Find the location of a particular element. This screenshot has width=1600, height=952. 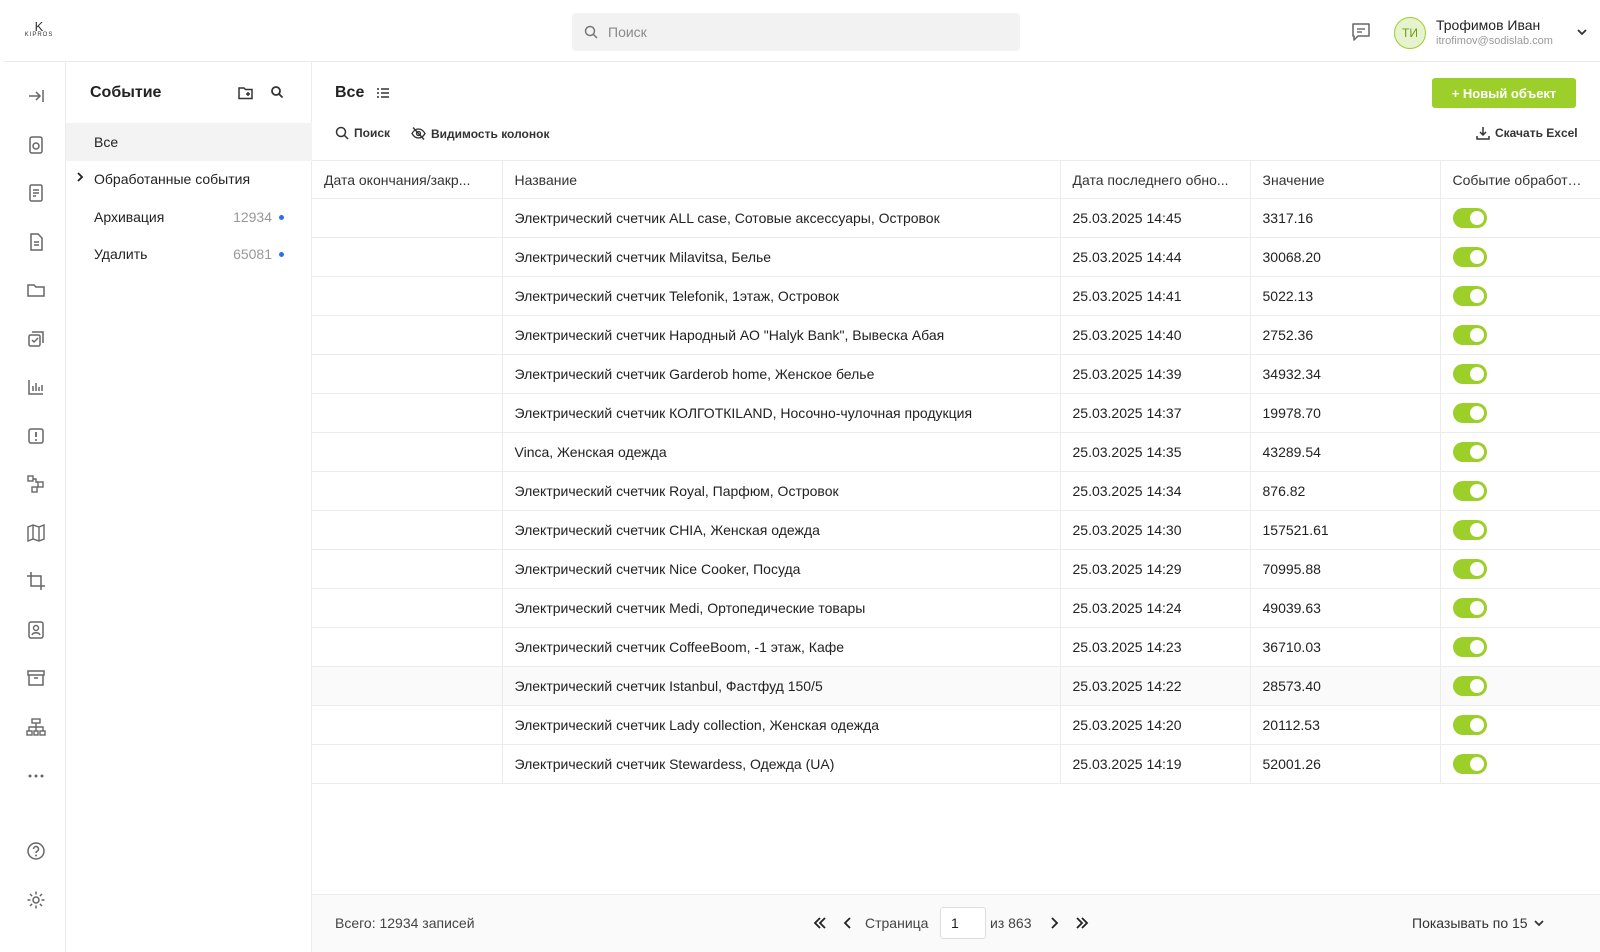

chart-icon is located at coordinates (36, 387).